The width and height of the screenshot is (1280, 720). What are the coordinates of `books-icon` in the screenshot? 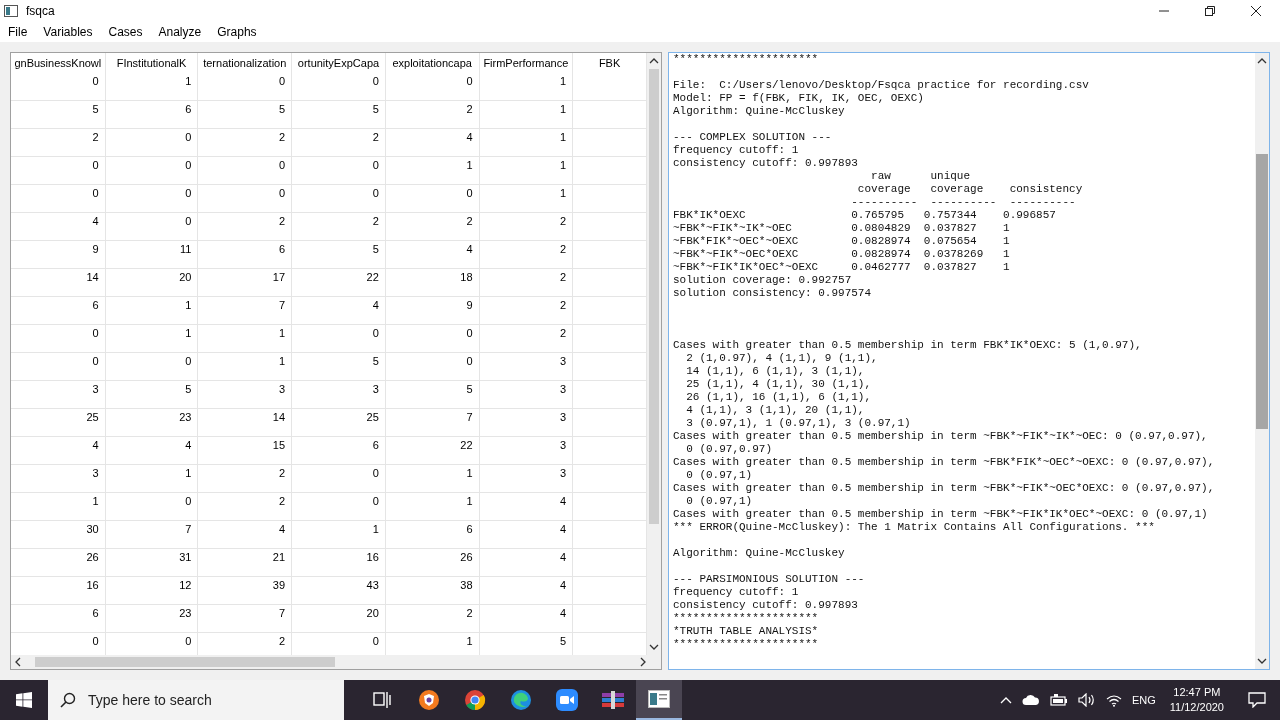 It's located at (613, 700).